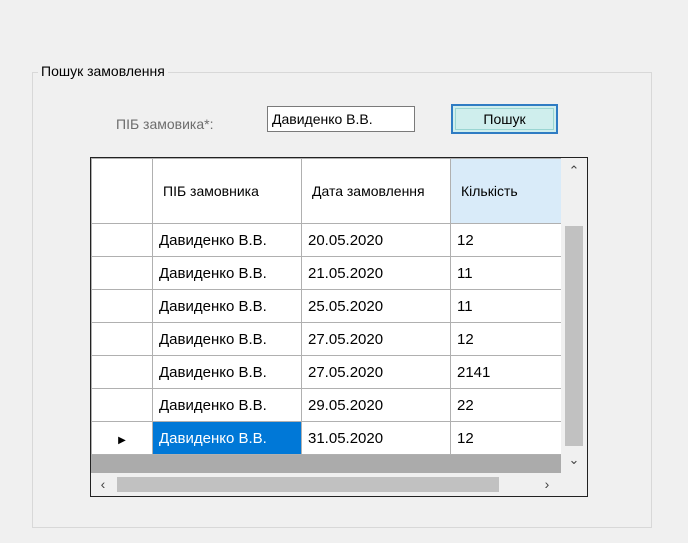 This screenshot has height=543, width=688. Describe the element at coordinates (506, 372) in the screenshot. I see `cell-quantity: 2141` at that location.